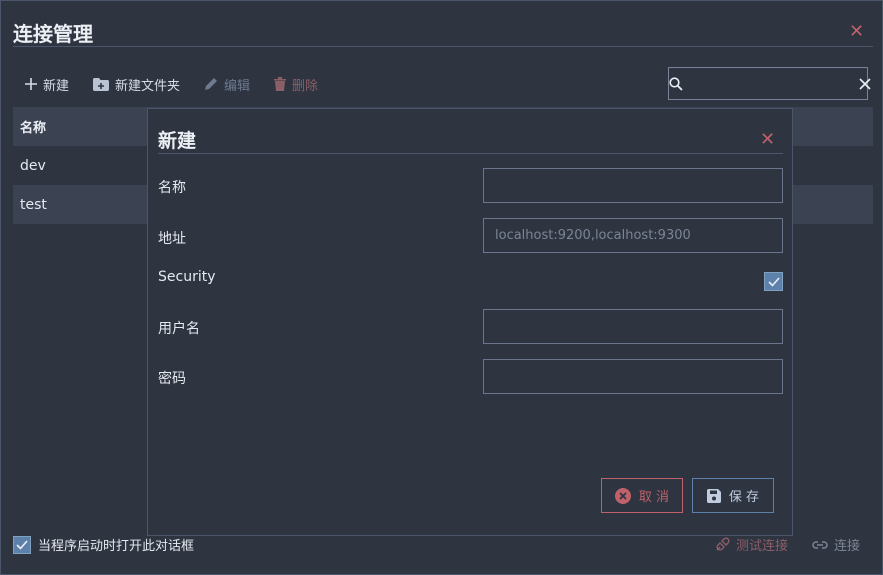  What do you see at coordinates (761, 546) in the screenshot?
I see `test-connection-label: 测试连接` at bounding box center [761, 546].